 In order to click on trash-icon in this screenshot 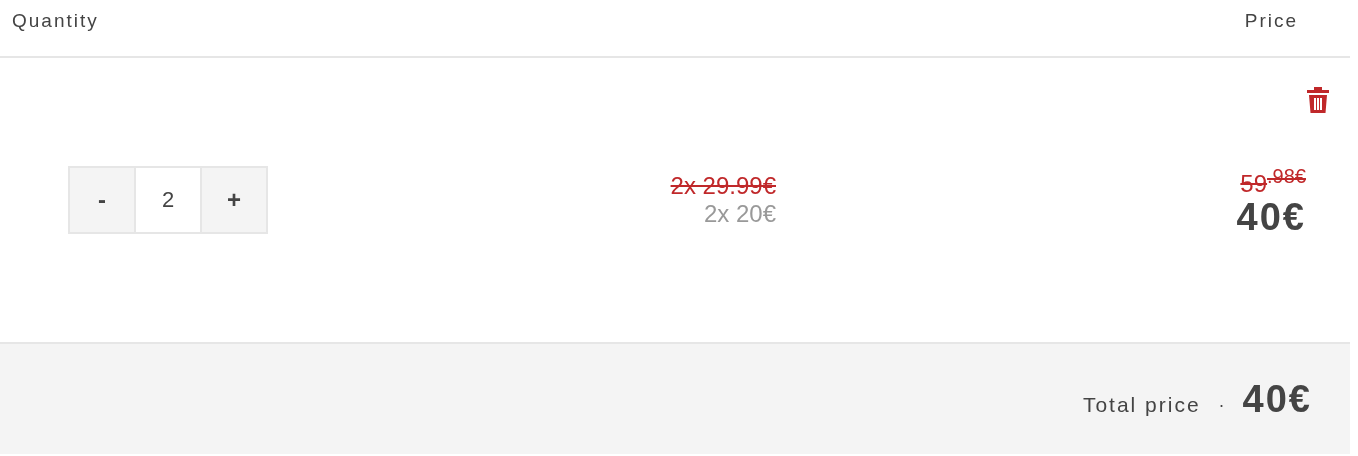, I will do `click(1318, 100)`.